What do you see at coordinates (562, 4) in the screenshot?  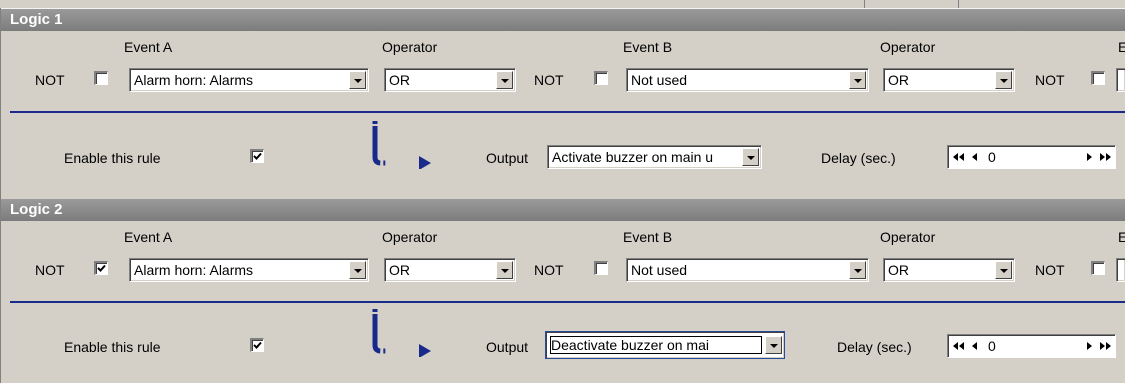 I see `top-toolbar-strip` at bounding box center [562, 4].